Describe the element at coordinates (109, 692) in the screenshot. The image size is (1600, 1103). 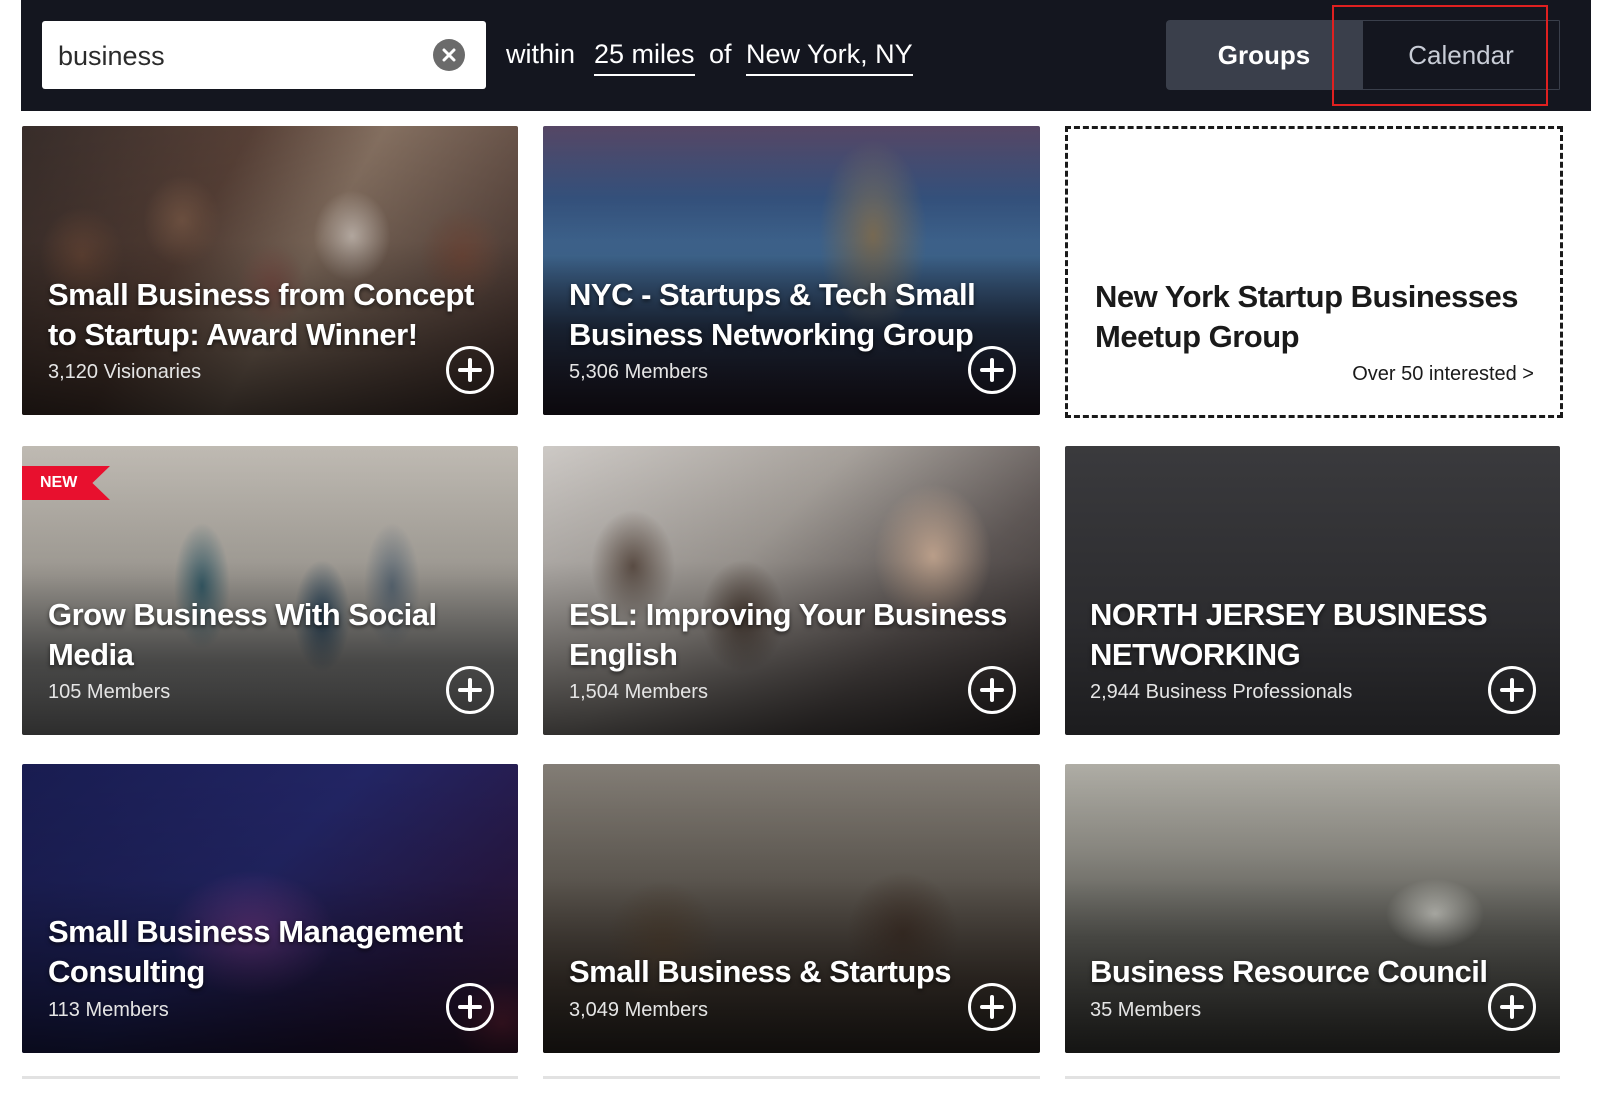
I see `card-members: 105 Members` at that location.